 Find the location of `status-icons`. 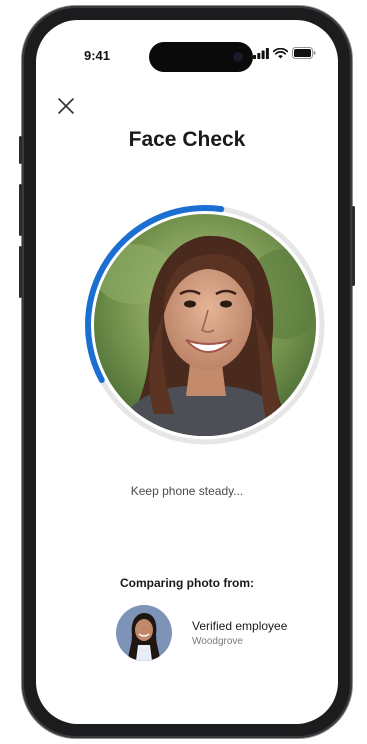

status-icons is located at coordinates (284, 53).